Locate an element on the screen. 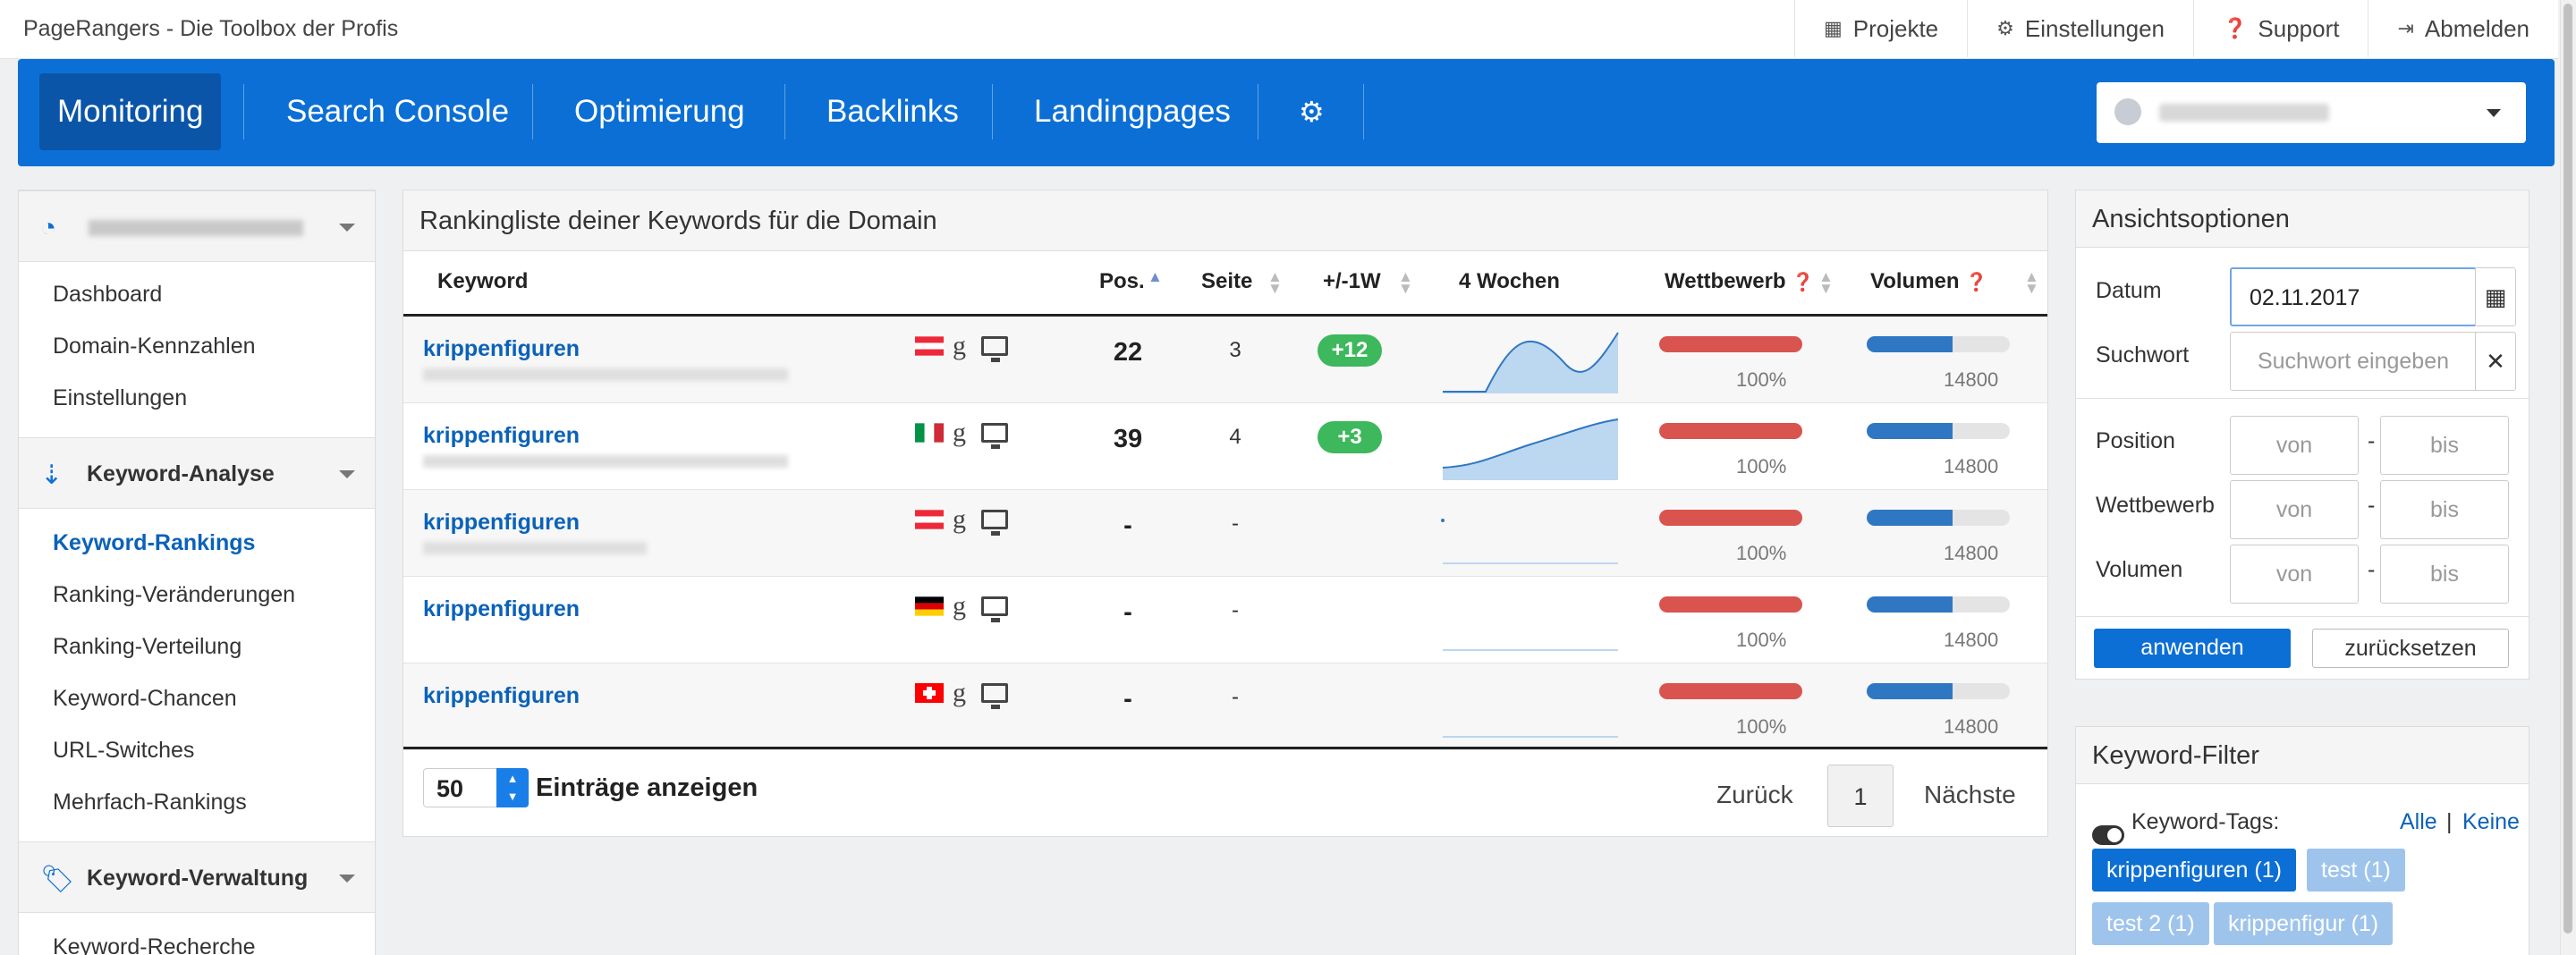 Image resolution: width=2576 pixels, height=955 pixels. section-title: Keyword-Verwaltung is located at coordinates (198, 878).